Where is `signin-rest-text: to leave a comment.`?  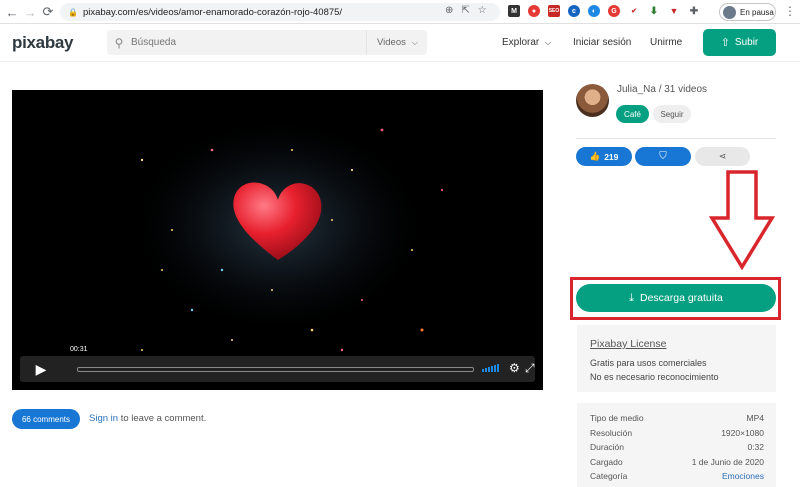
signin-rest-text: to leave a comment. is located at coordinates (162, 418).